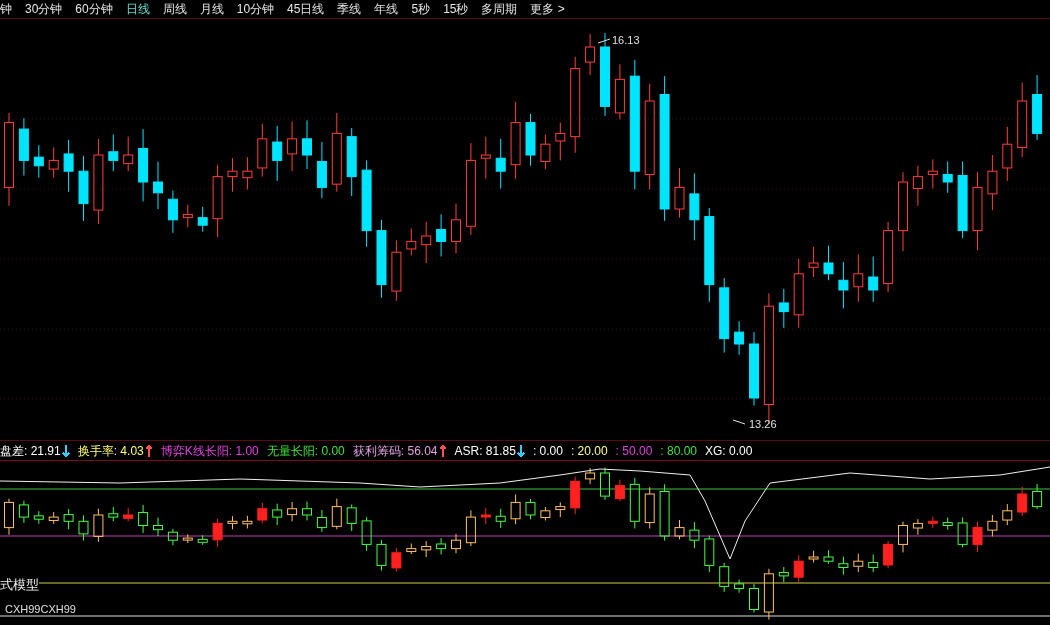 This screenshot has width=1050, height=625. What do you see at coordinates (763, 424) in the screenshot?
I see `low-price-label: 13.26` at bounding box center [763, 424].